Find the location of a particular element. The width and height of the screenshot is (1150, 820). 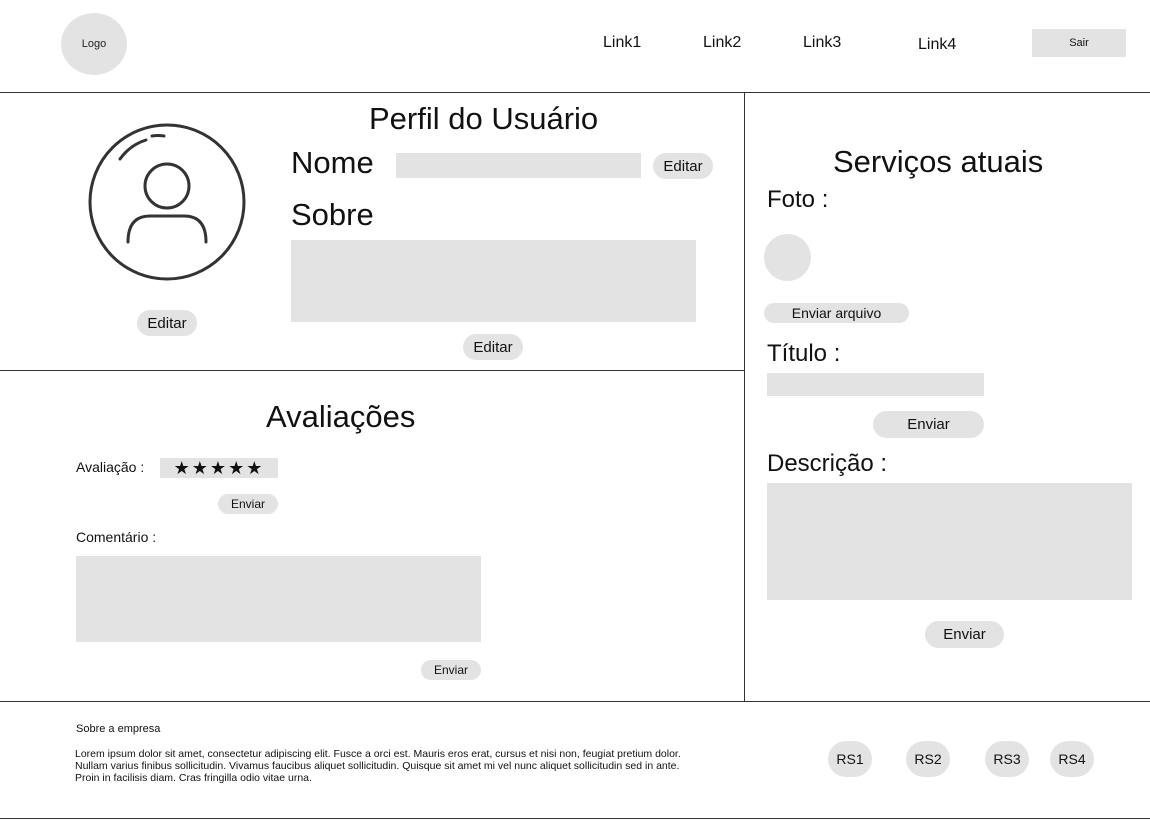

service-title-submit-button: Enviar is located at coordinates (928, 424).